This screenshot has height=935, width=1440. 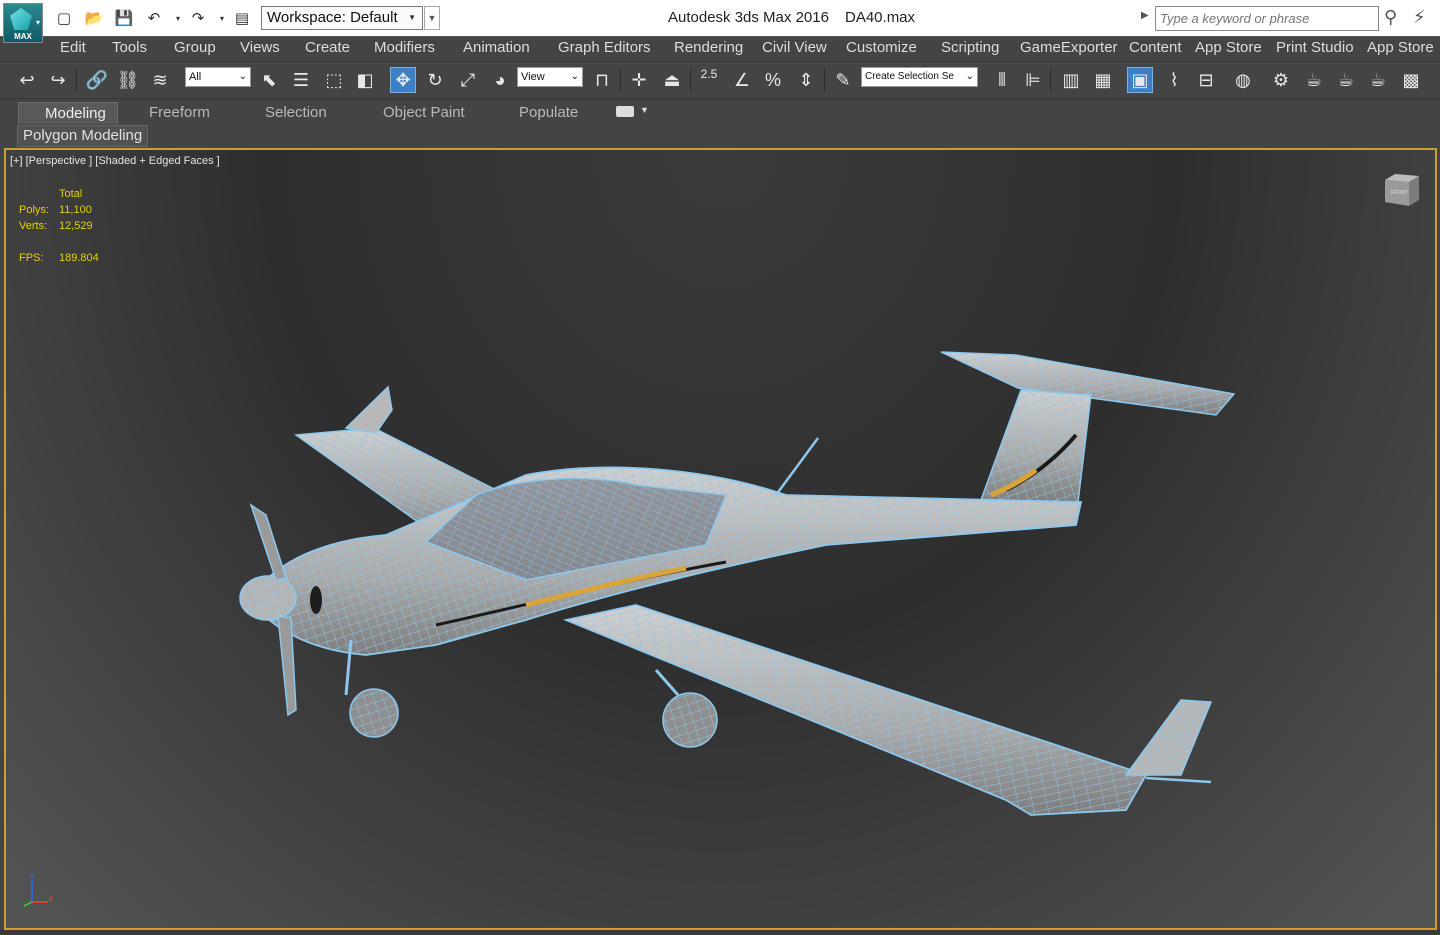 What do you see at coordinates (365, 80) in the screenshot?
I see `window-crossing-icon: ◧` at bounding box center [365, 80].